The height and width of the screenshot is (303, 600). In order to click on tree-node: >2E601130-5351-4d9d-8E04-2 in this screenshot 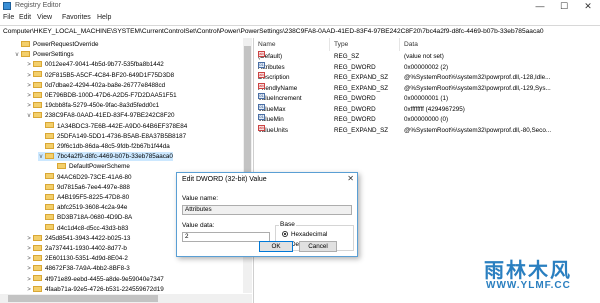, I will do `click(77, 258)`.